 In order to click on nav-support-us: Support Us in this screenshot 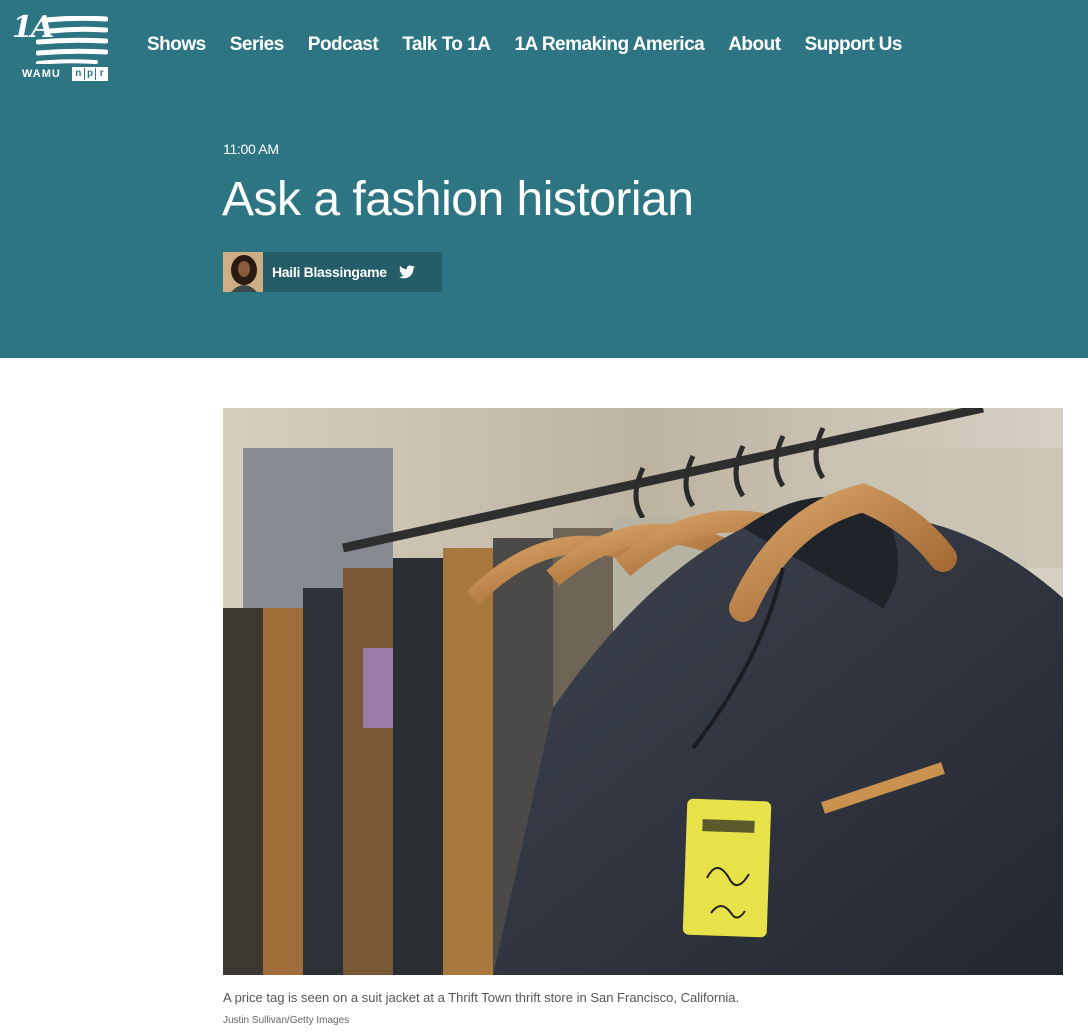, I will do `click(854, 45)`.